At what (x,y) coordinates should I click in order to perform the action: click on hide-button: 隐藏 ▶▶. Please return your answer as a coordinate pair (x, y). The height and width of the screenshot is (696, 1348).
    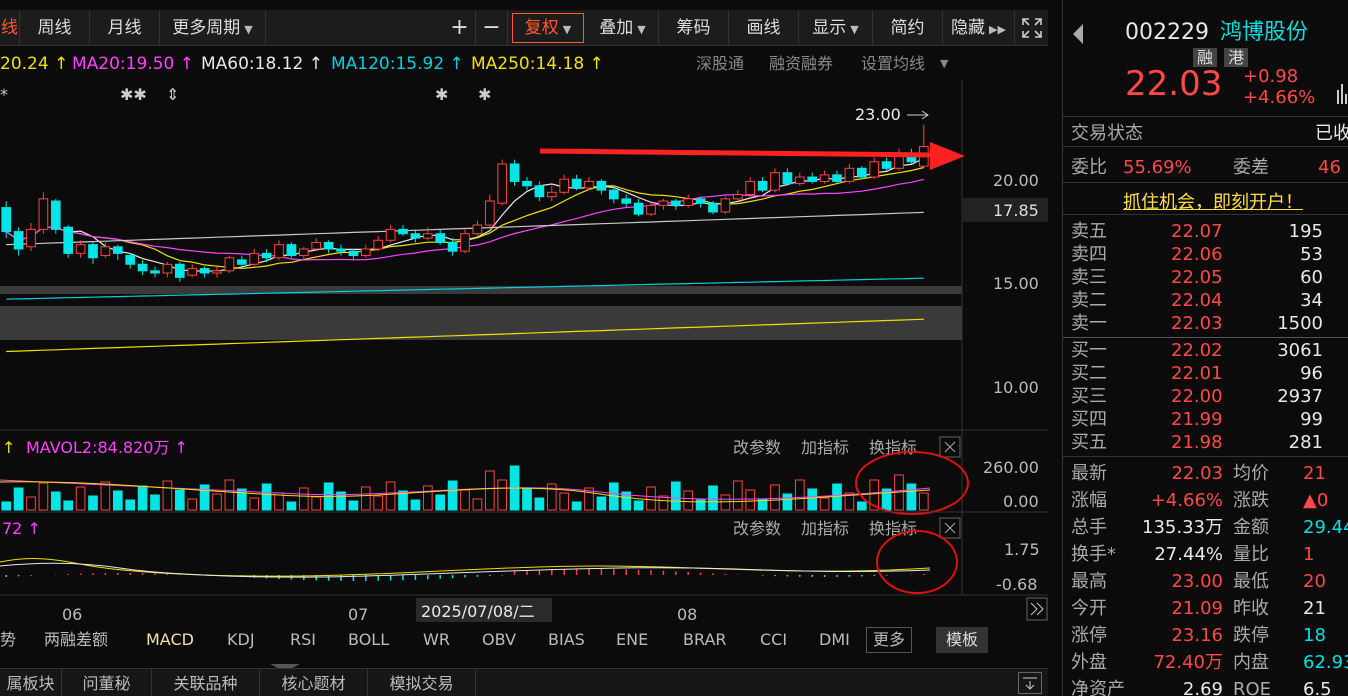
    Looking at the image, I should click on (979, 28).